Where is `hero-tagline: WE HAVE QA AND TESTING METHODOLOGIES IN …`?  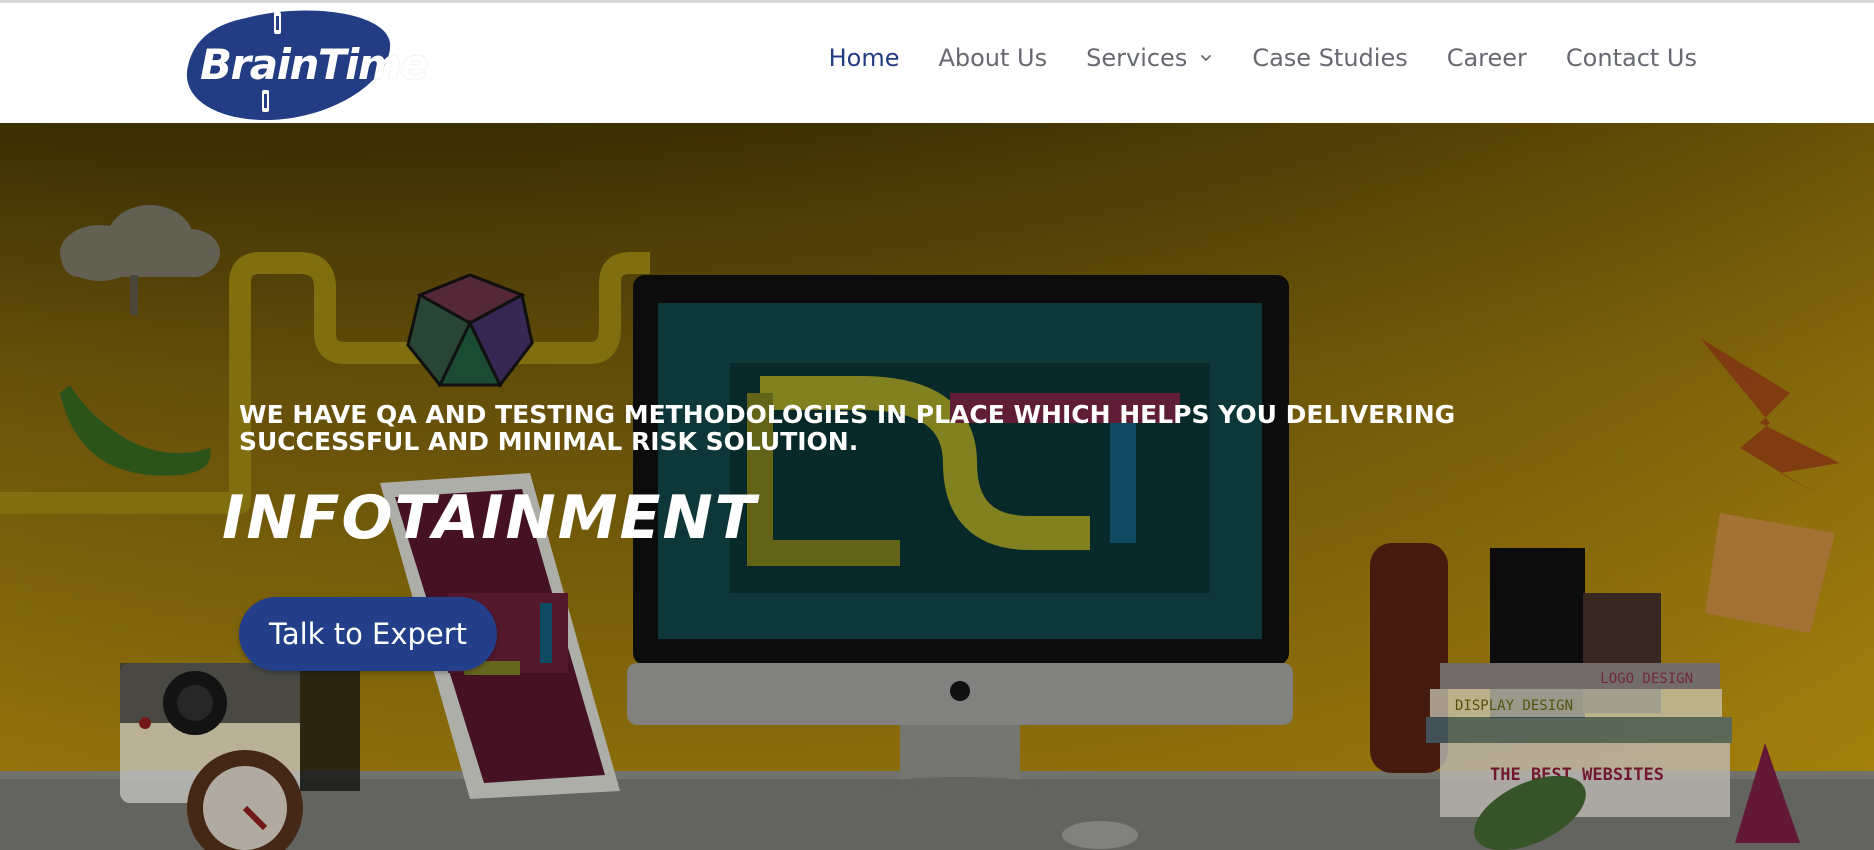 hero-tagline: WE HAVE QA AND TESTING METHODOLOGIES IN … is located at coordinates (847, 428).